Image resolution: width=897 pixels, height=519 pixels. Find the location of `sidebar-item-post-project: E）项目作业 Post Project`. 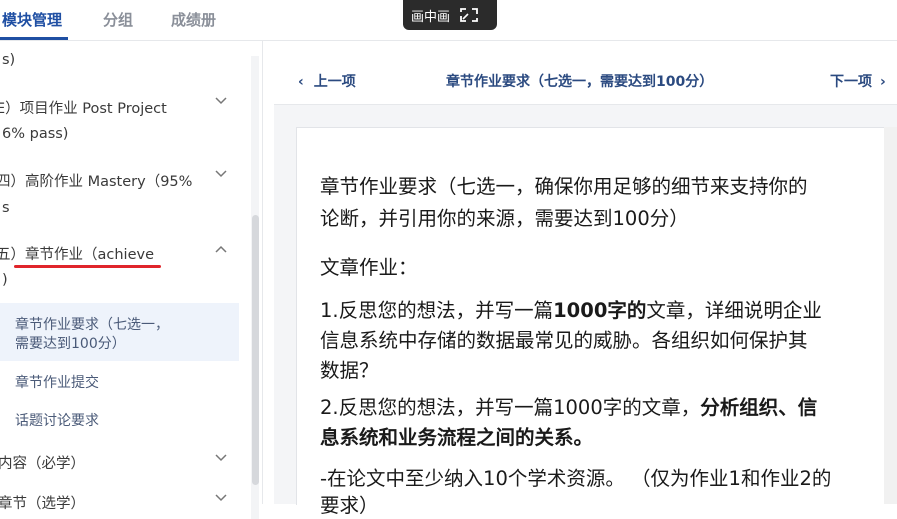

sidebar-item-post-project: E）项目作业 Post Project is located at coordinates (83, 107).